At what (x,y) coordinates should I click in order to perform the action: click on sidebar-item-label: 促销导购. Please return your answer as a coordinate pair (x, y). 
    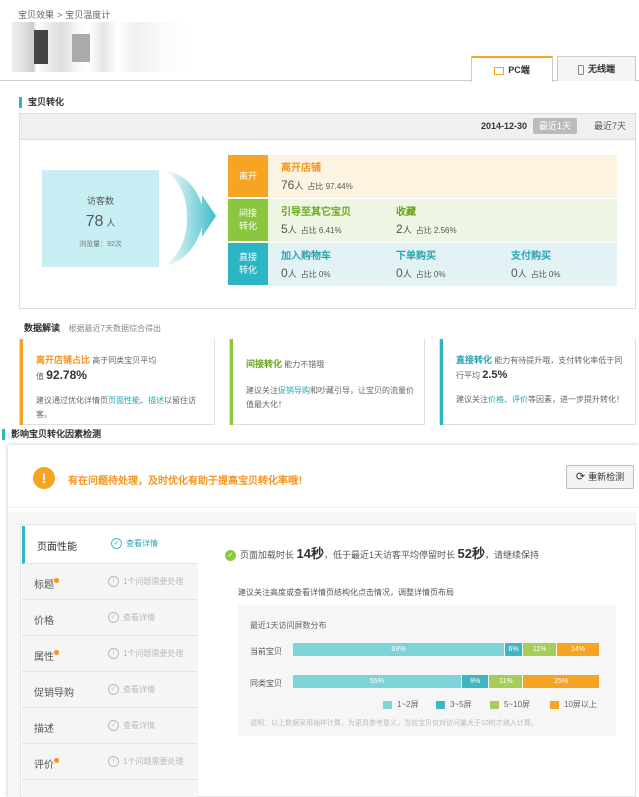
    Looking at the image, I should click on (54, 693).